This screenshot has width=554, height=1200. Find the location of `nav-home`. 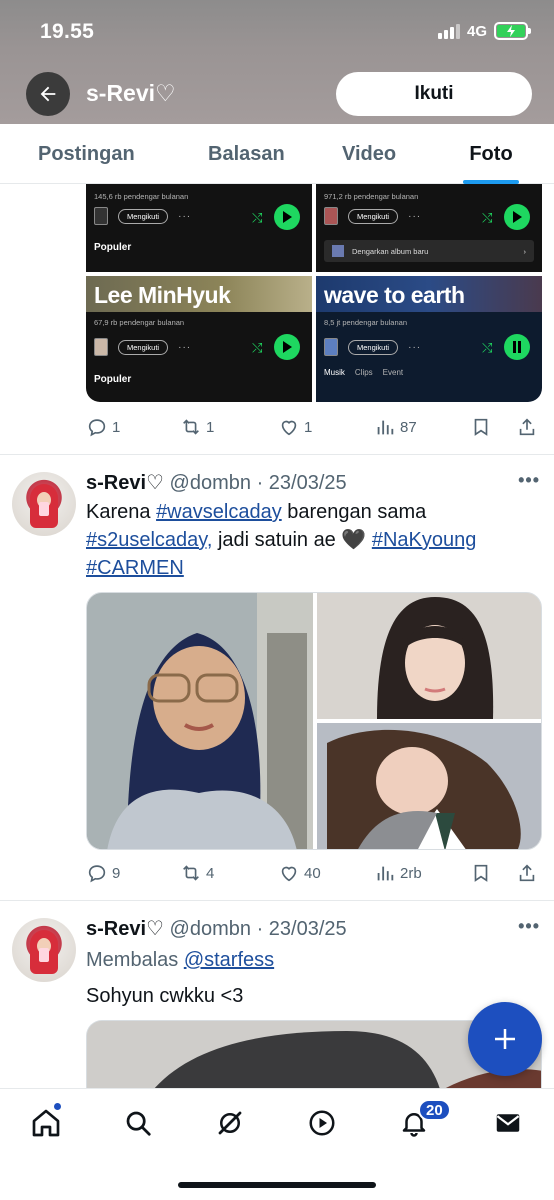

nav-home is located at coordinates (46, 1123).